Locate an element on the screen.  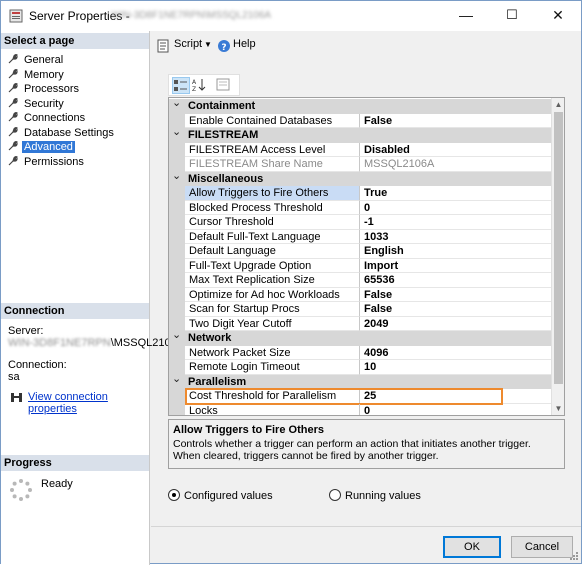
minimize-button: — is located at coordinates (466, 16).